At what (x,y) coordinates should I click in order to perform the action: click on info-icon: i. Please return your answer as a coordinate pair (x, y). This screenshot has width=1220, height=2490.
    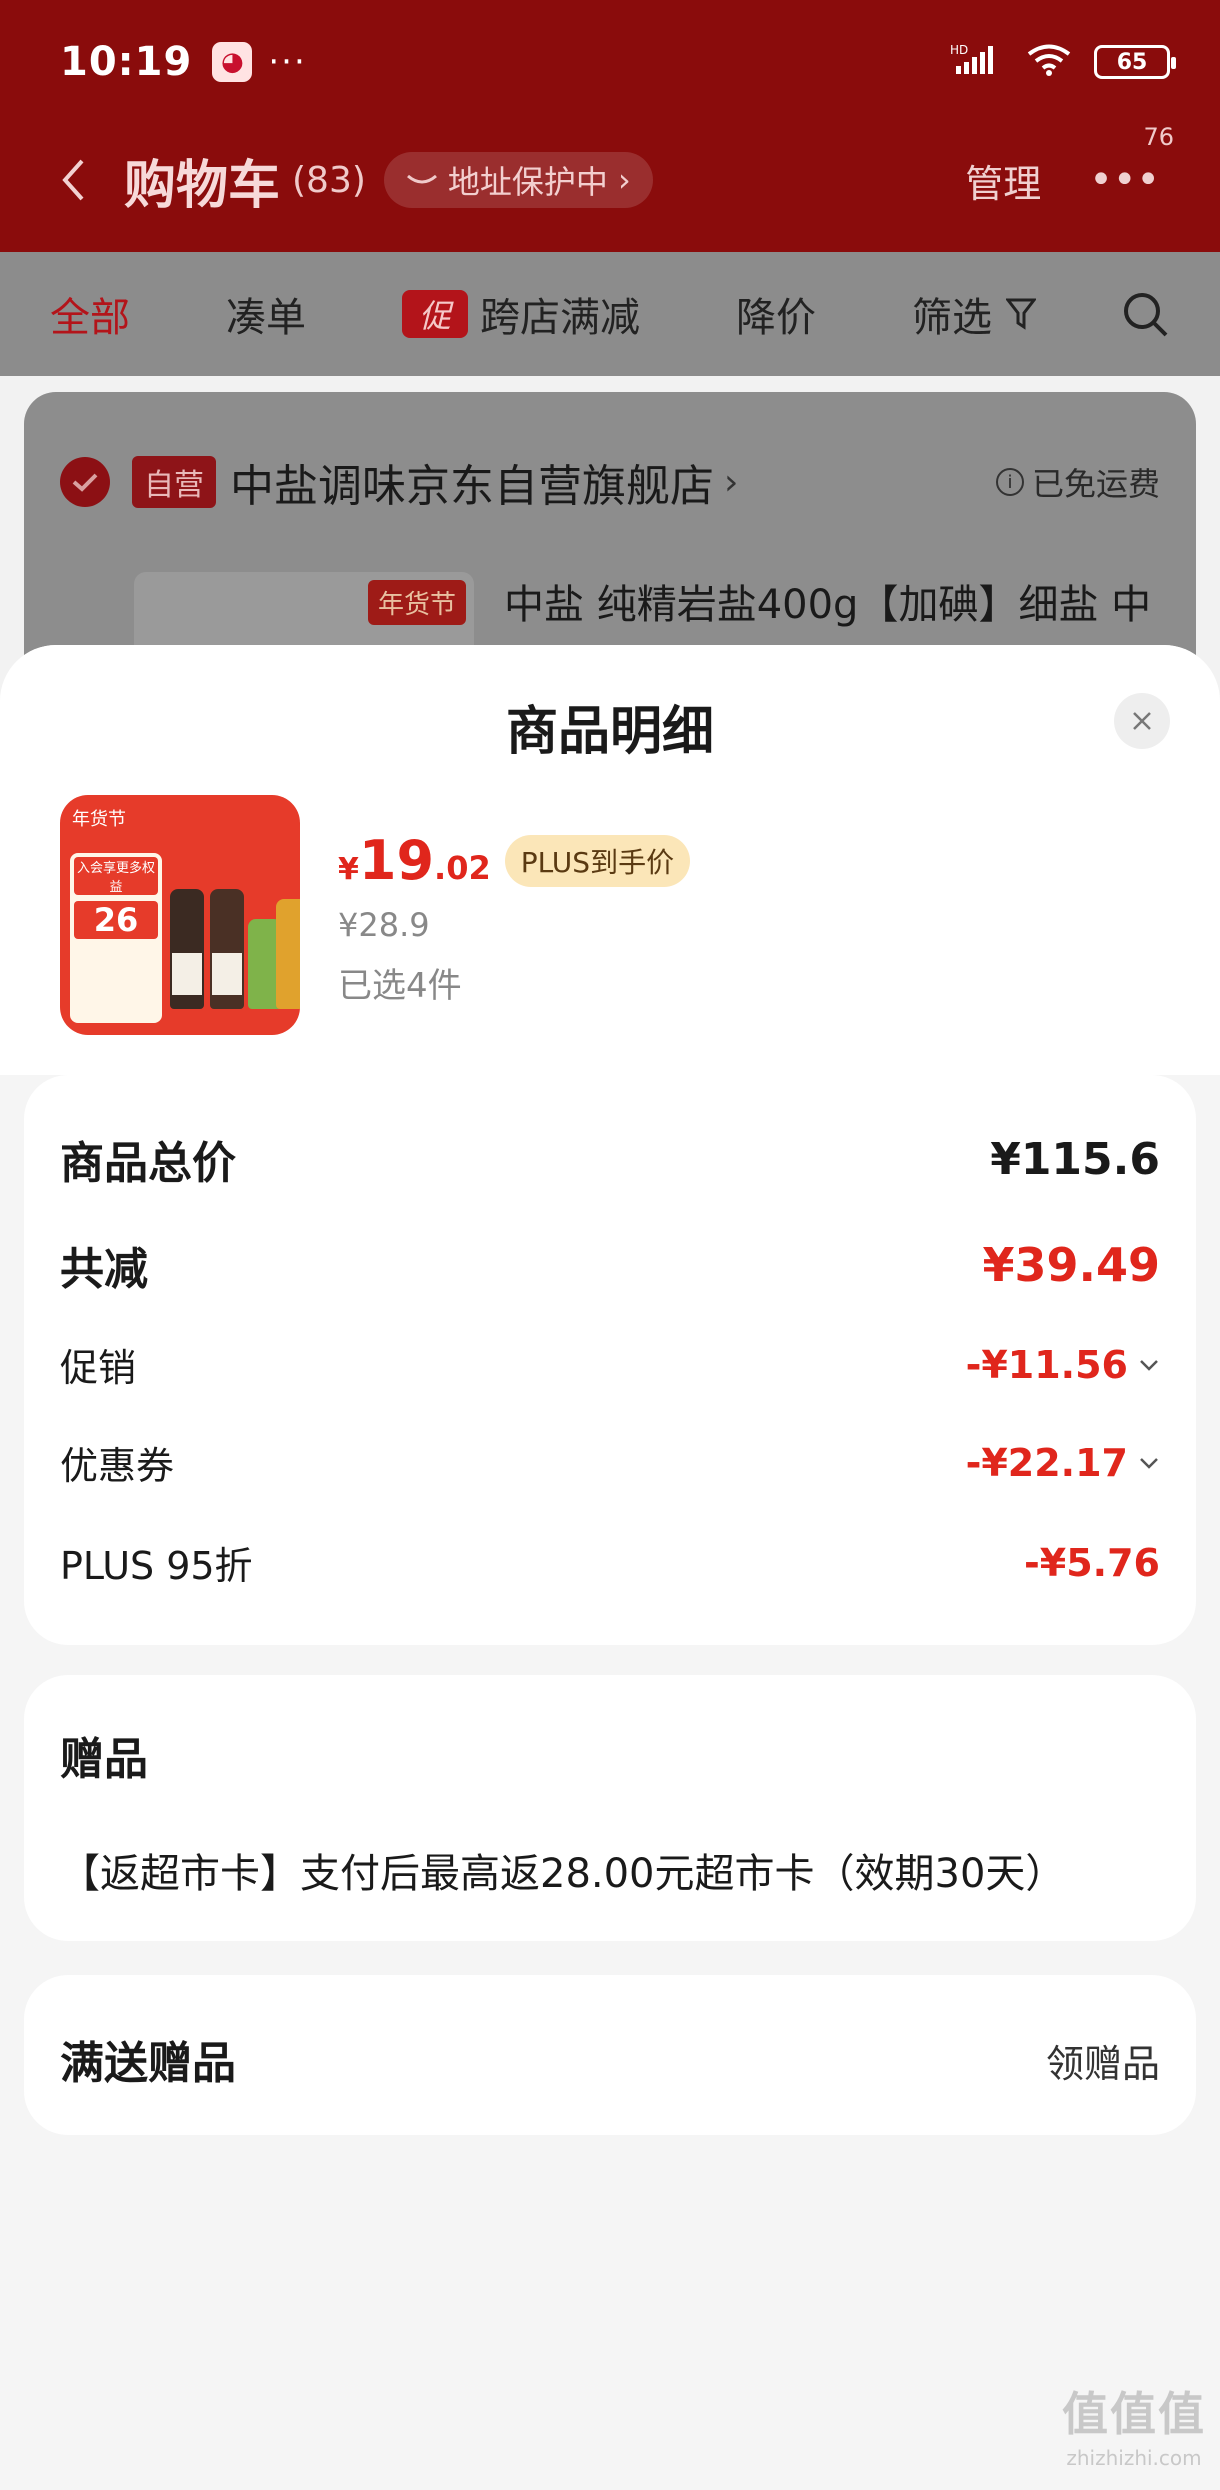
    Looking at the image, I should click on (1009, 482).